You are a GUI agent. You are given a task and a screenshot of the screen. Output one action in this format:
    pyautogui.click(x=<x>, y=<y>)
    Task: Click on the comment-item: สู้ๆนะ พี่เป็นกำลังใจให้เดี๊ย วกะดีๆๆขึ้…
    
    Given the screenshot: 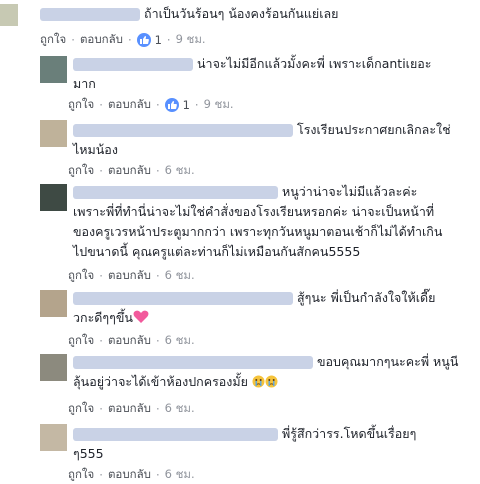 What is the action you would take?
    pyautogui.click(x=240, y=318)
    